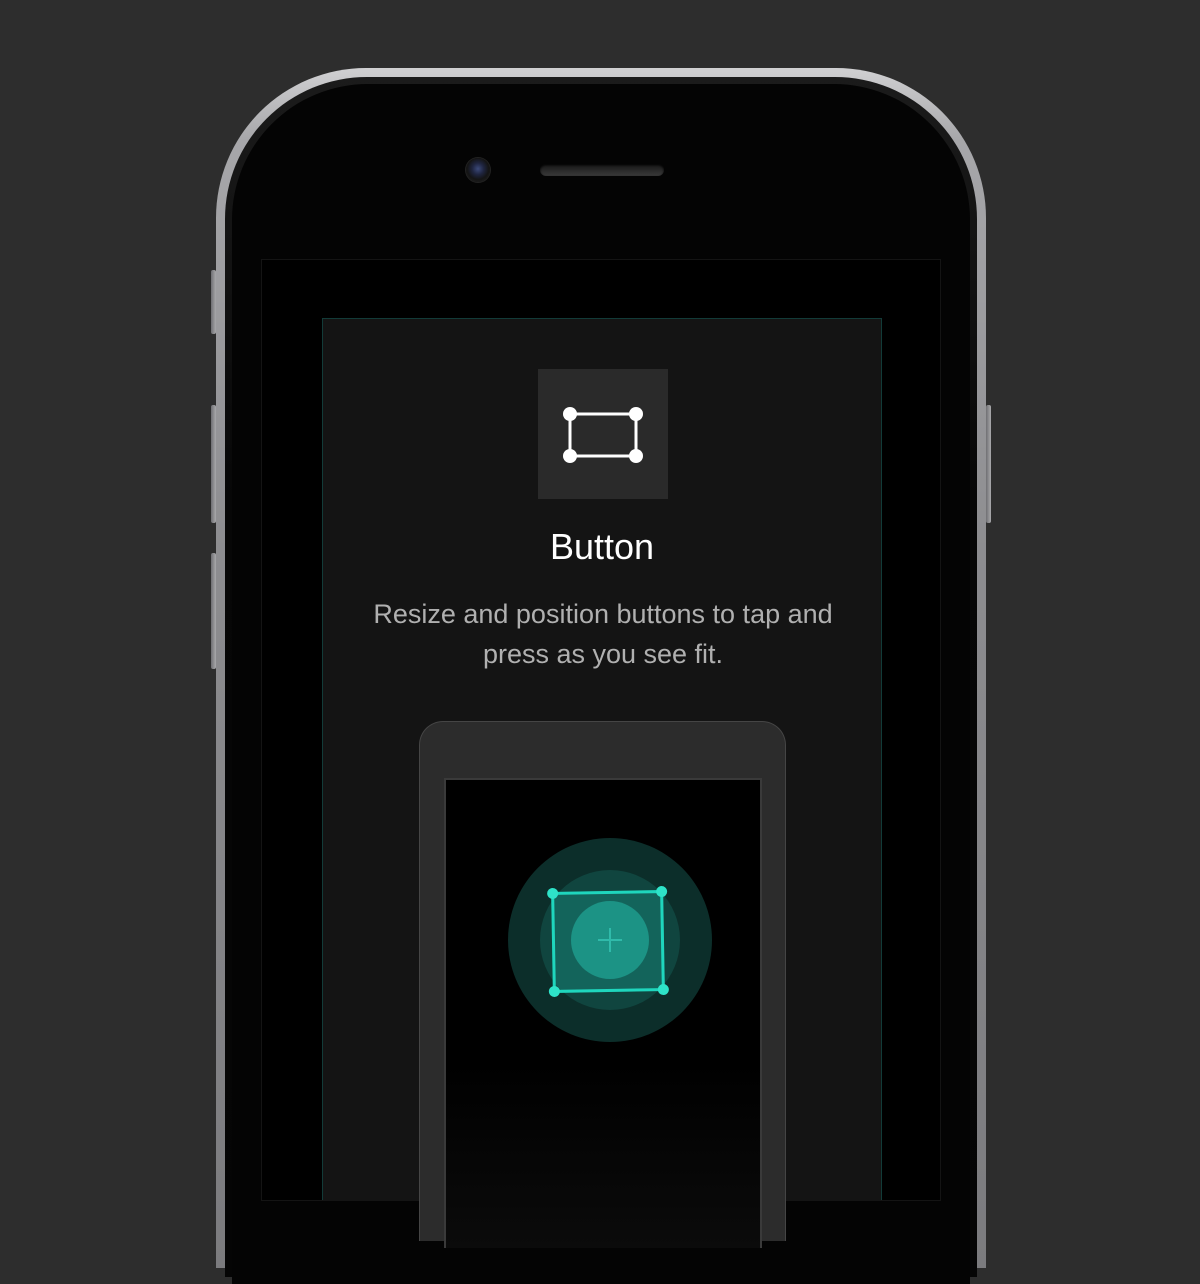  I want to click on resize-frame-icon, so click(603, 434).